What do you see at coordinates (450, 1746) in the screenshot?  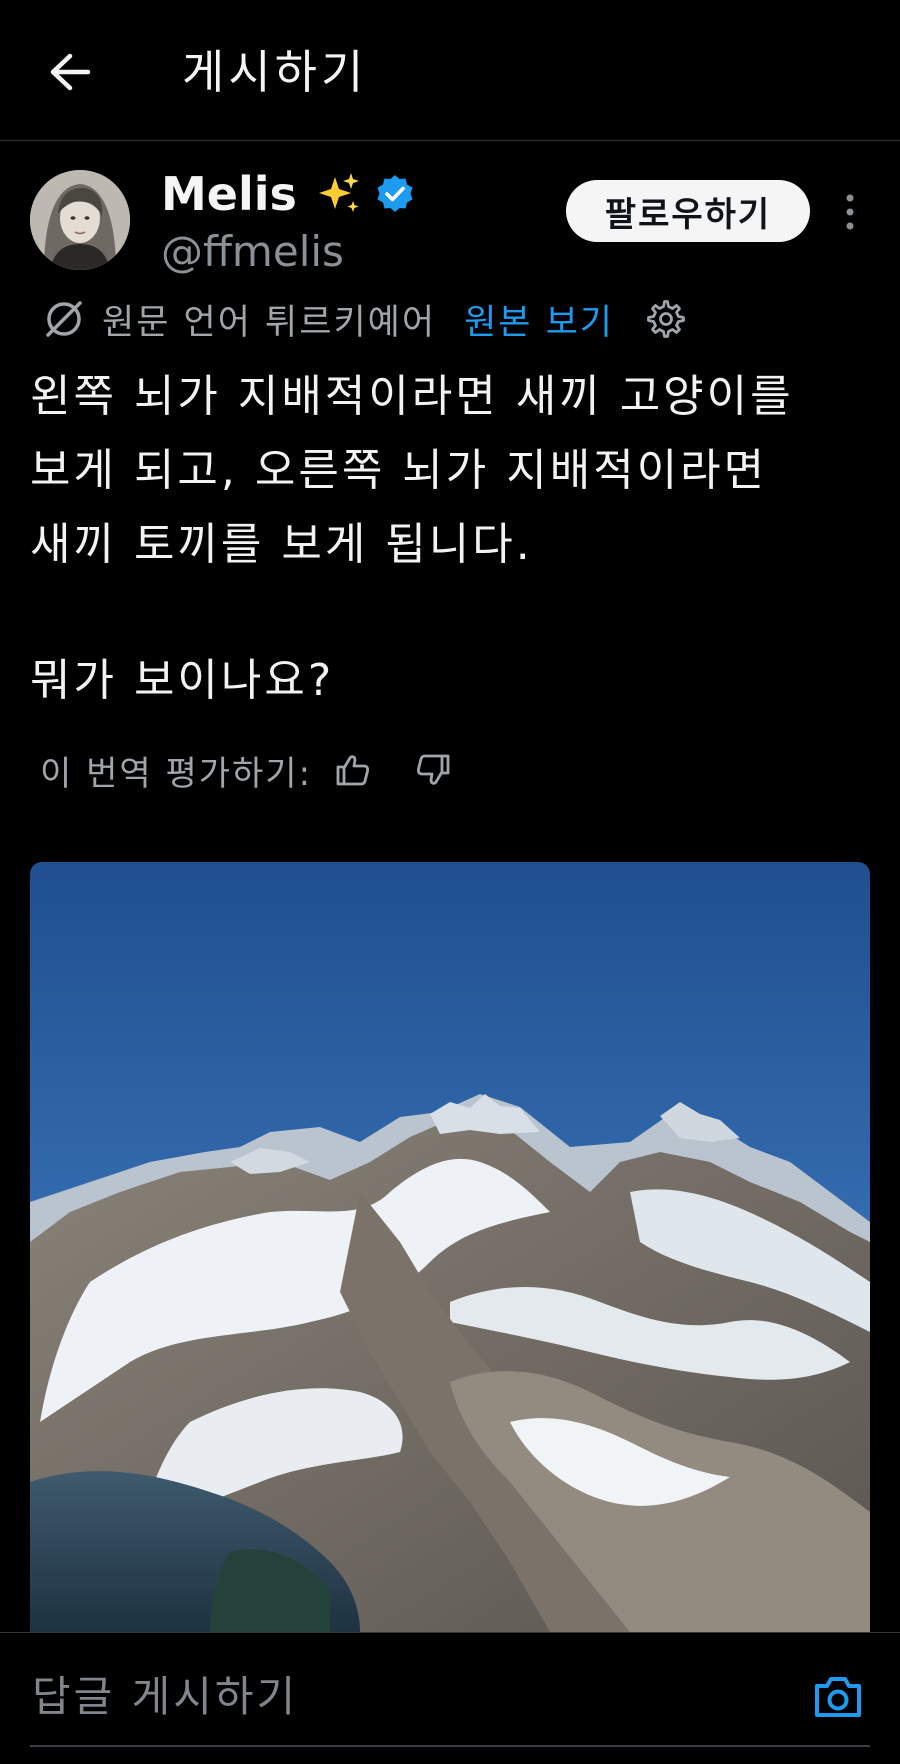 I see `reply-input-underline` at bounding box center [450, 1746].